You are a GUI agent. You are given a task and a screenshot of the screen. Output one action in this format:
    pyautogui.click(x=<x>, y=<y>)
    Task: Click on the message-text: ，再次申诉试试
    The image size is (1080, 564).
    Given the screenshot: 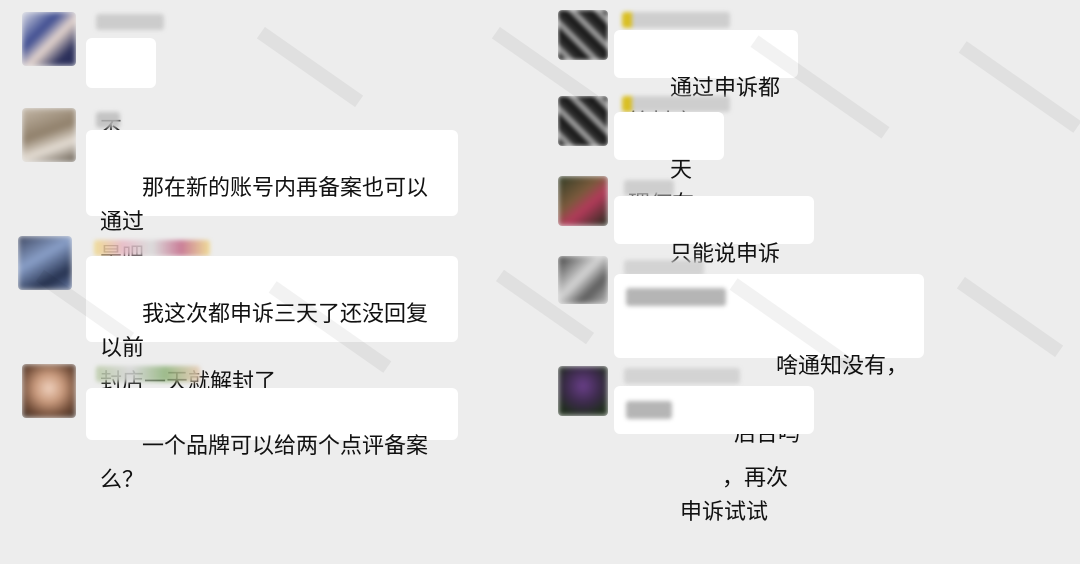 What is the action you would take?
    pyautogui.click(x=734, y=495)
    